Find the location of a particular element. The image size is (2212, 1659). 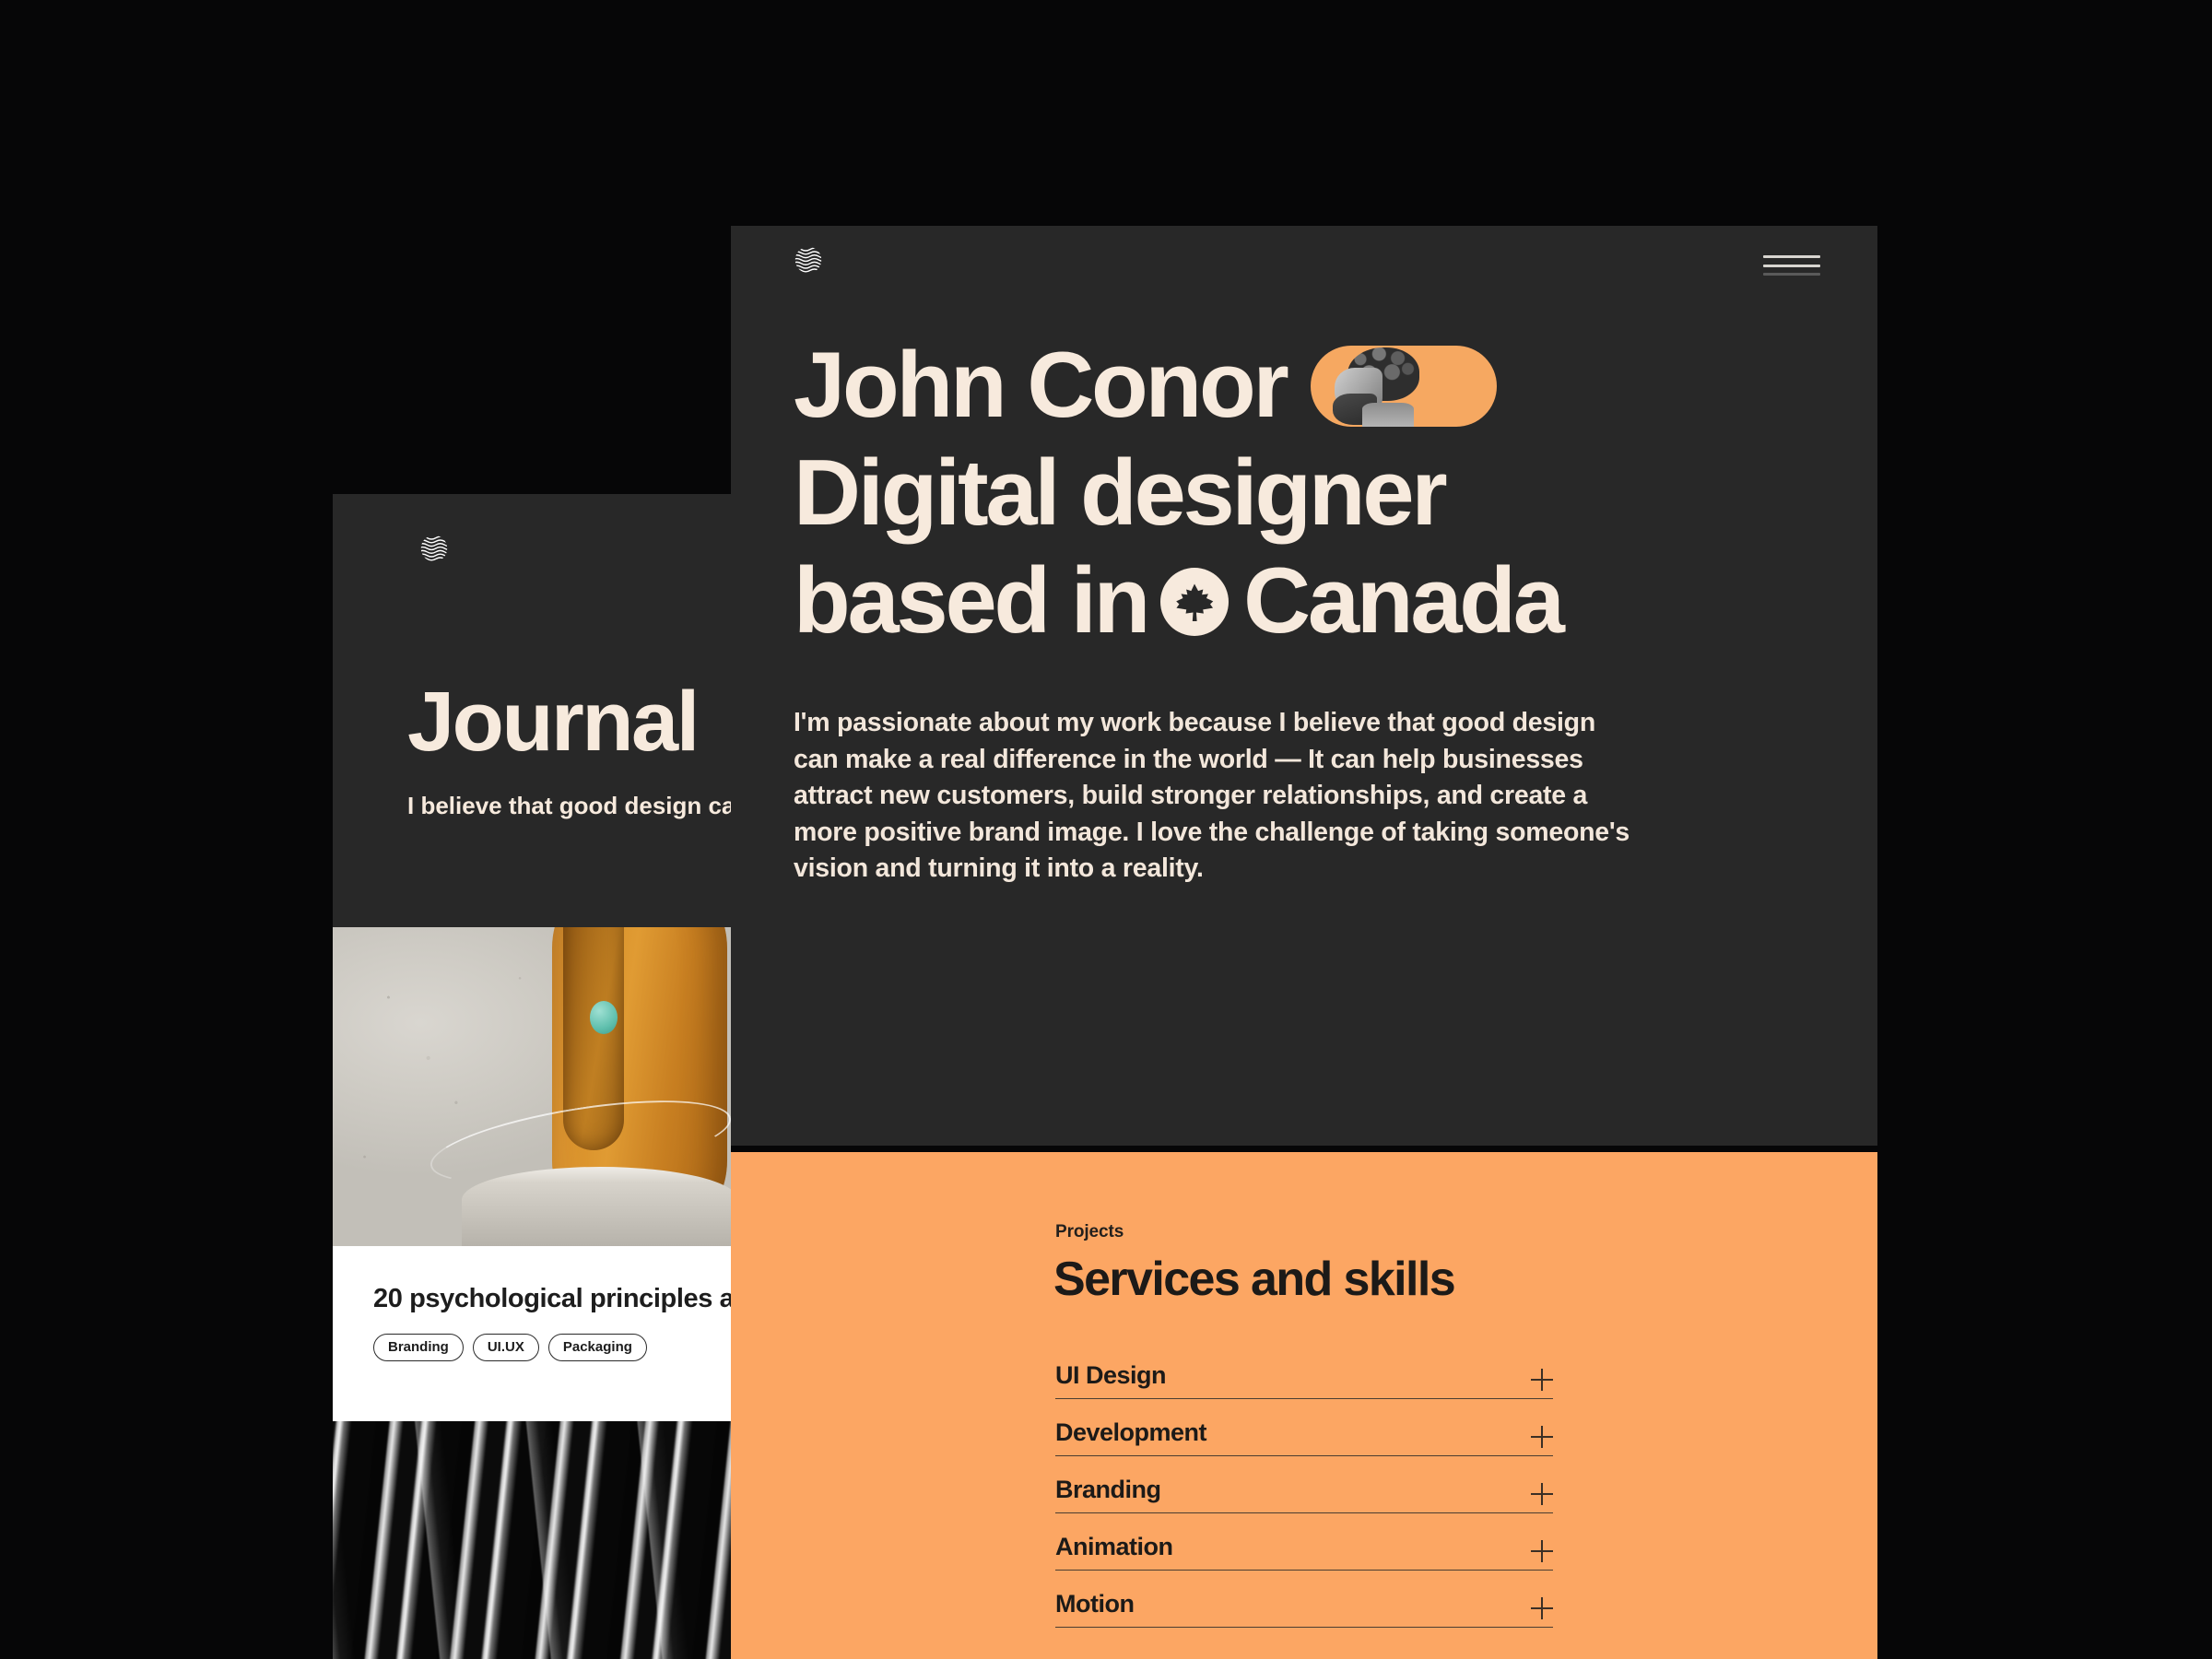

service-row-branding: Branding is located at coordinates (1304, 1484).